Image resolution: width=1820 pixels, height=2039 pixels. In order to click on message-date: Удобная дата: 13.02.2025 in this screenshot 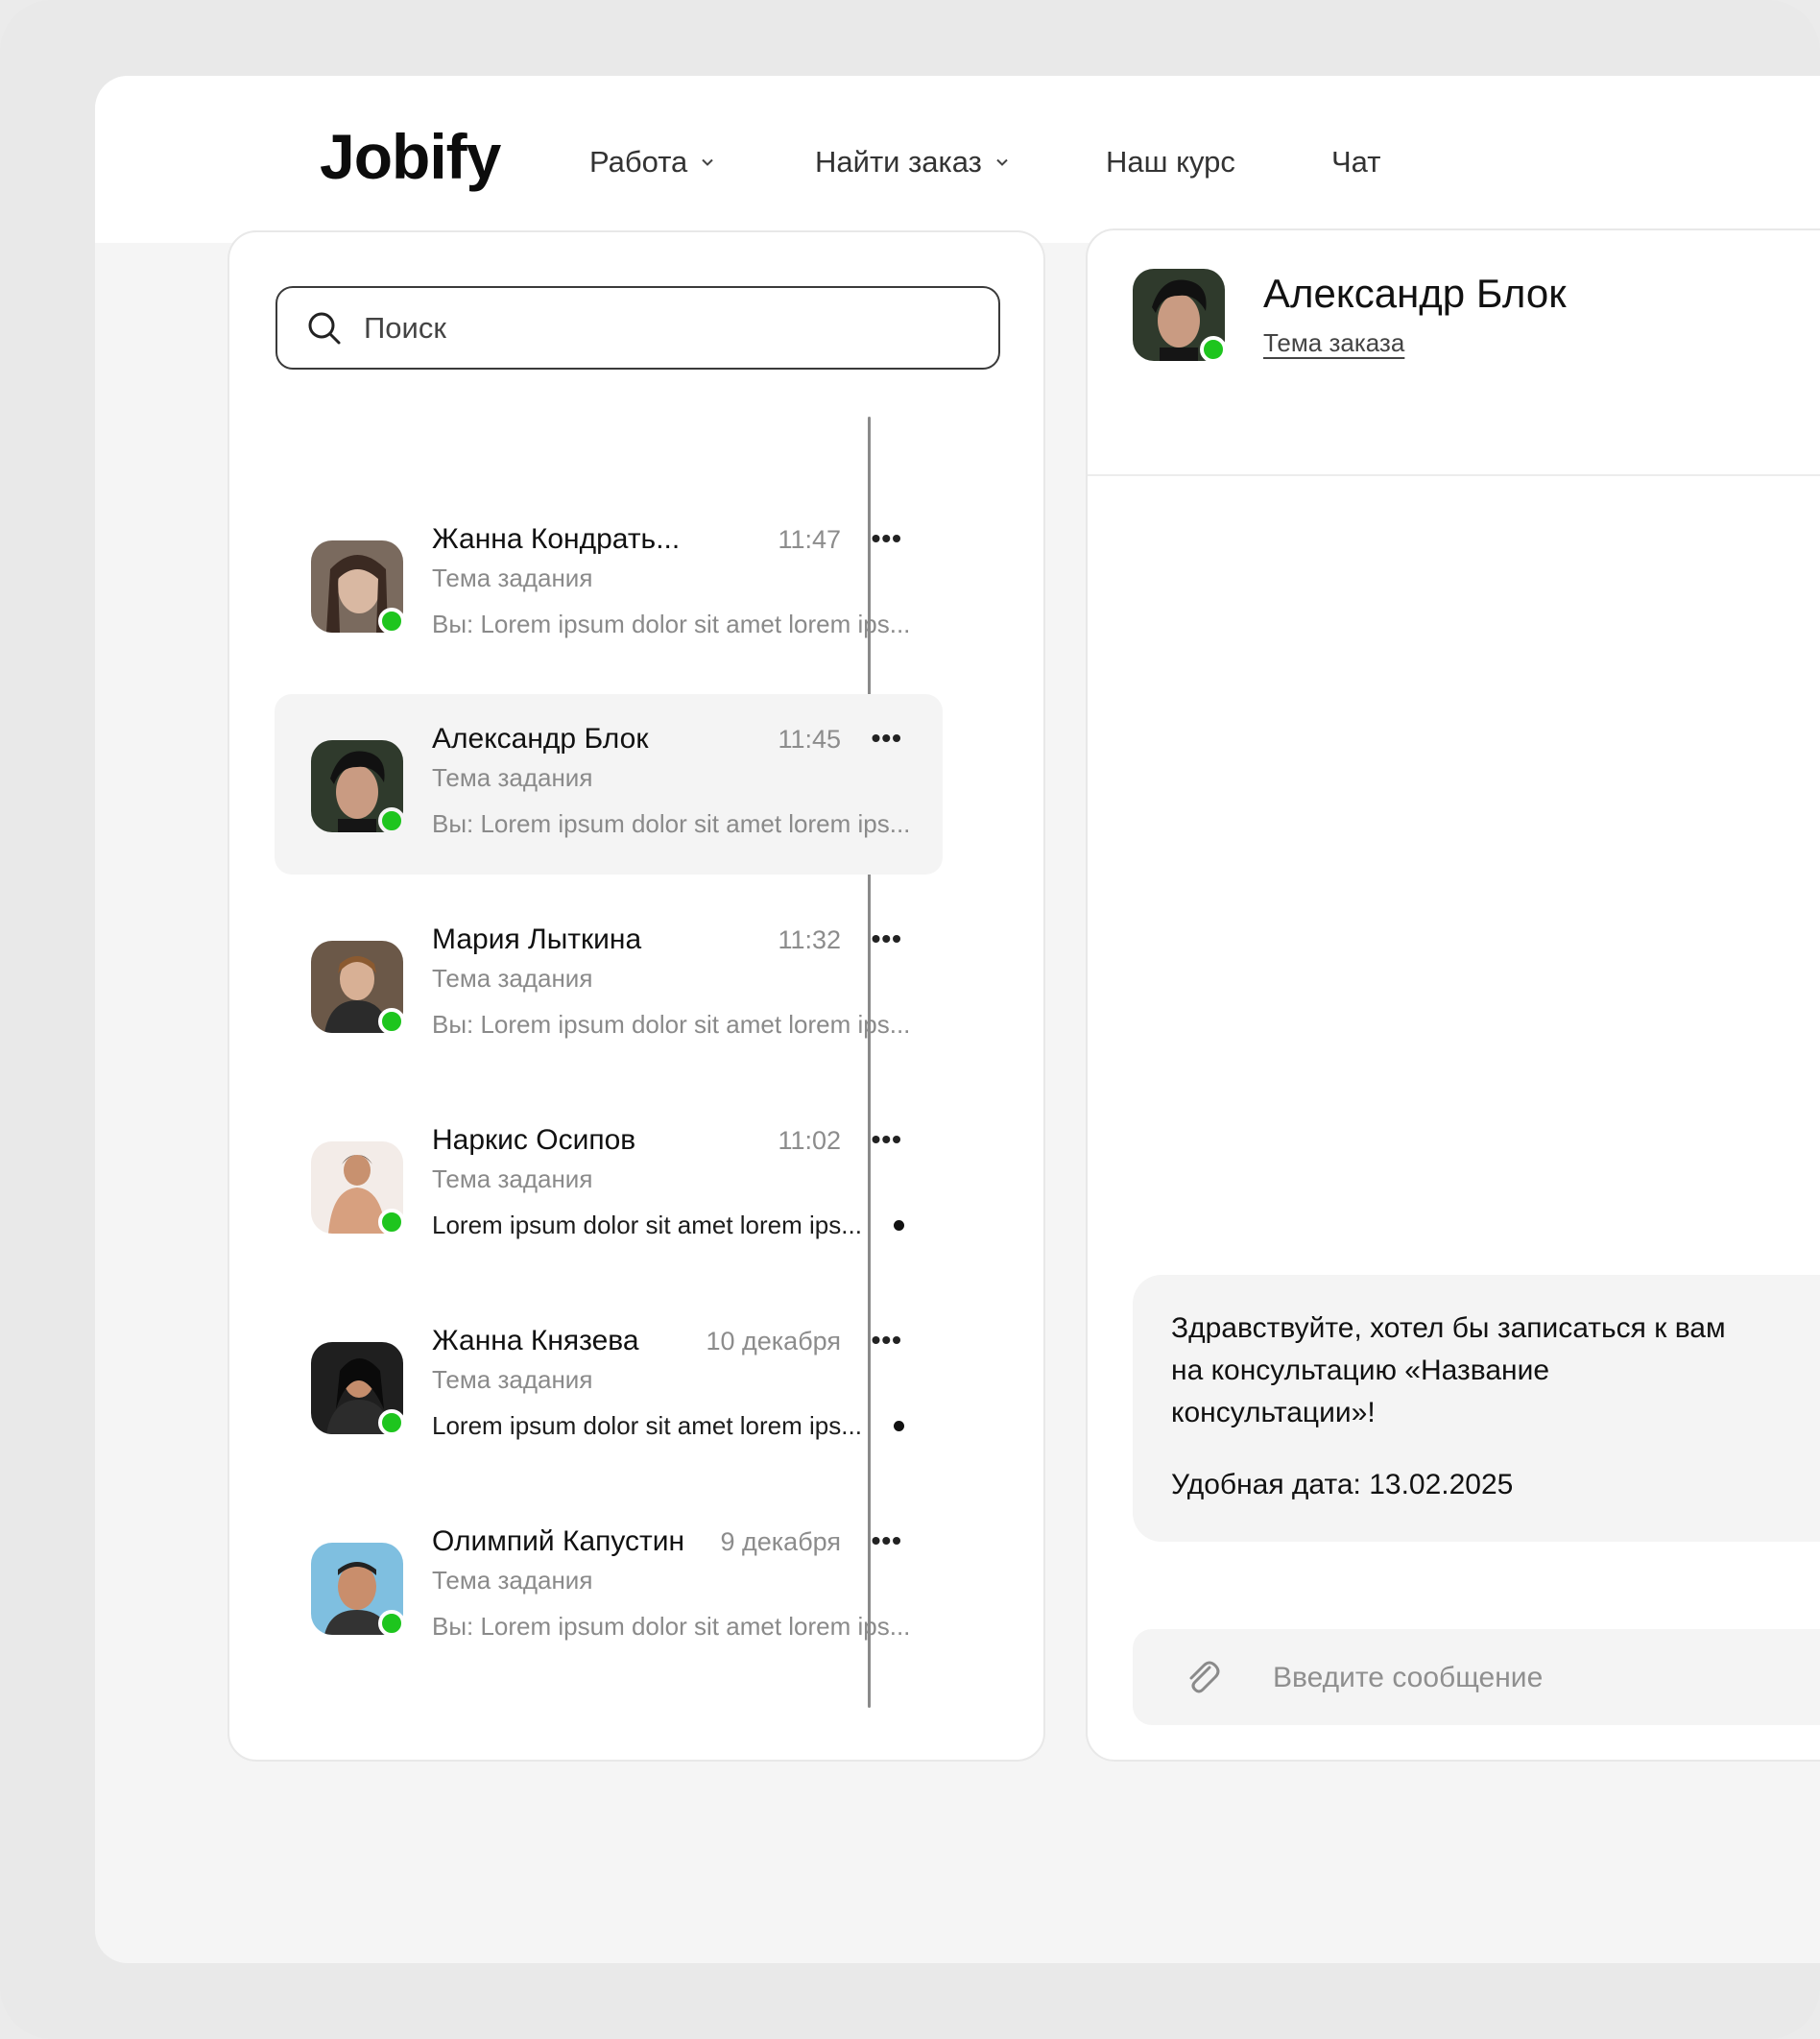, I will do `click(1342, 1484)`.